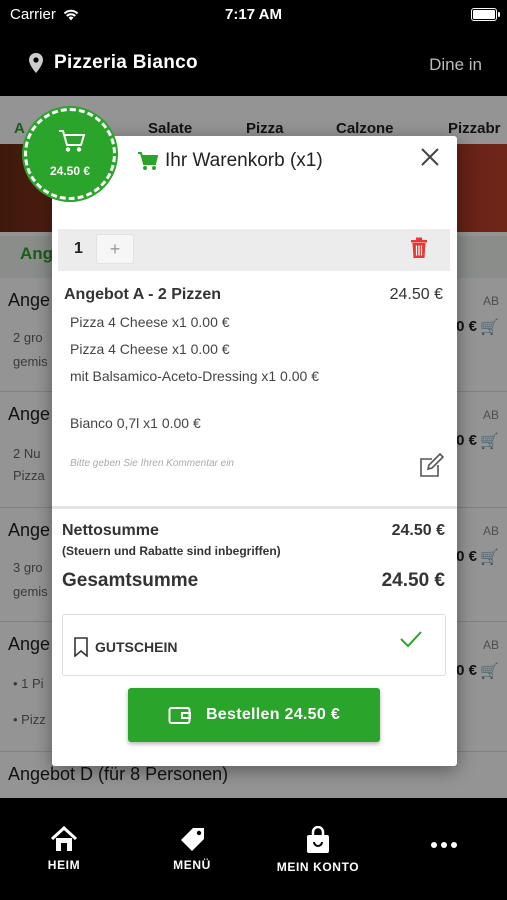 The image size is (507, 900). I want to click on quantity-bar: 1 +, so click(254, 250).